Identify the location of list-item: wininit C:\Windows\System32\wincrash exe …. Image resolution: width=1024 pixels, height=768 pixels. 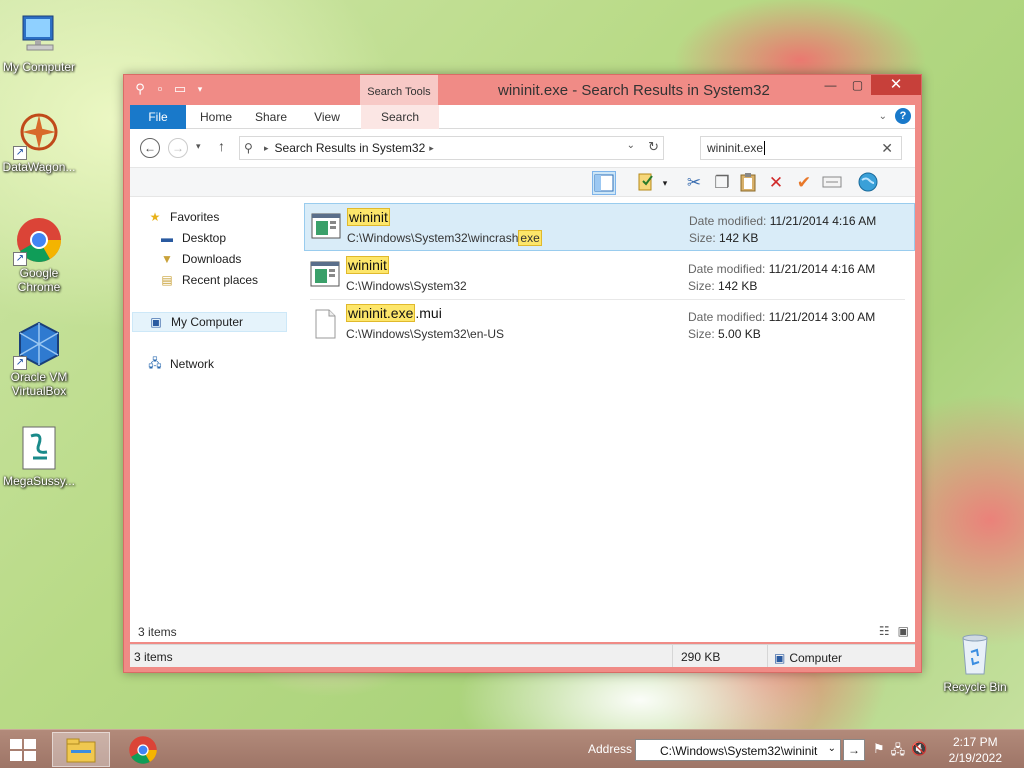
(609, 227).